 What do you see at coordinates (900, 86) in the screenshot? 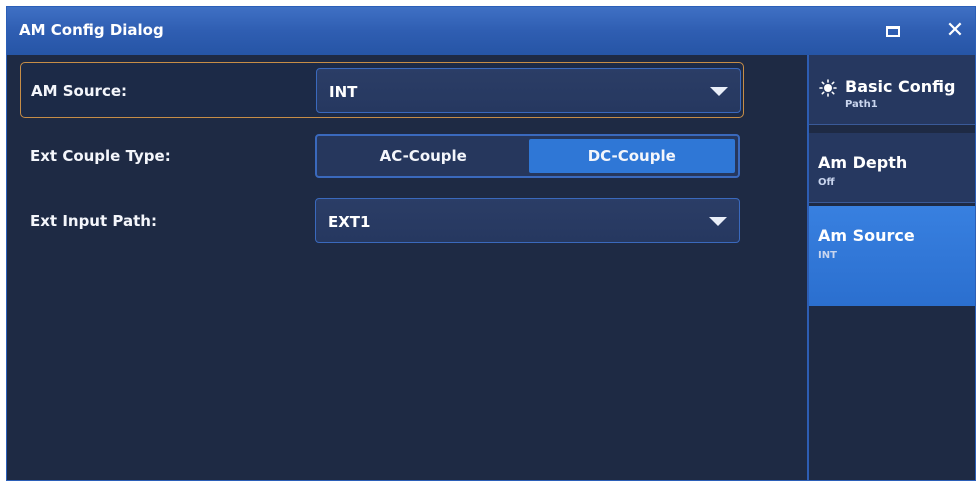
I see `sidebar-item-label: Basic Config` at bounding box center [900, 86].